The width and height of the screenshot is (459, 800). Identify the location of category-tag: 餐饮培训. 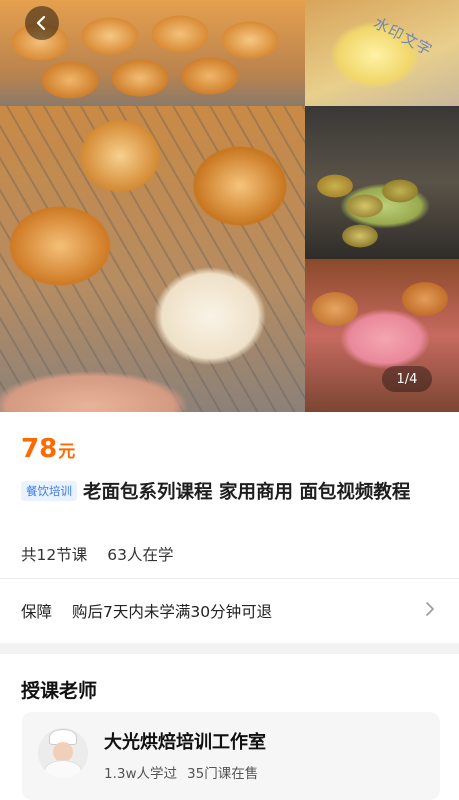
(49, 491).